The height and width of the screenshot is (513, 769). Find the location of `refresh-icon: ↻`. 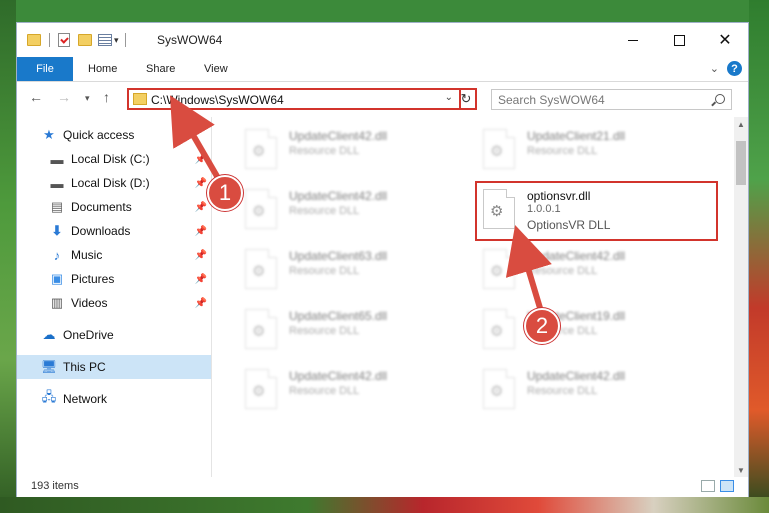

refresh-icon: ↻ is located at coordinates (466, 98).